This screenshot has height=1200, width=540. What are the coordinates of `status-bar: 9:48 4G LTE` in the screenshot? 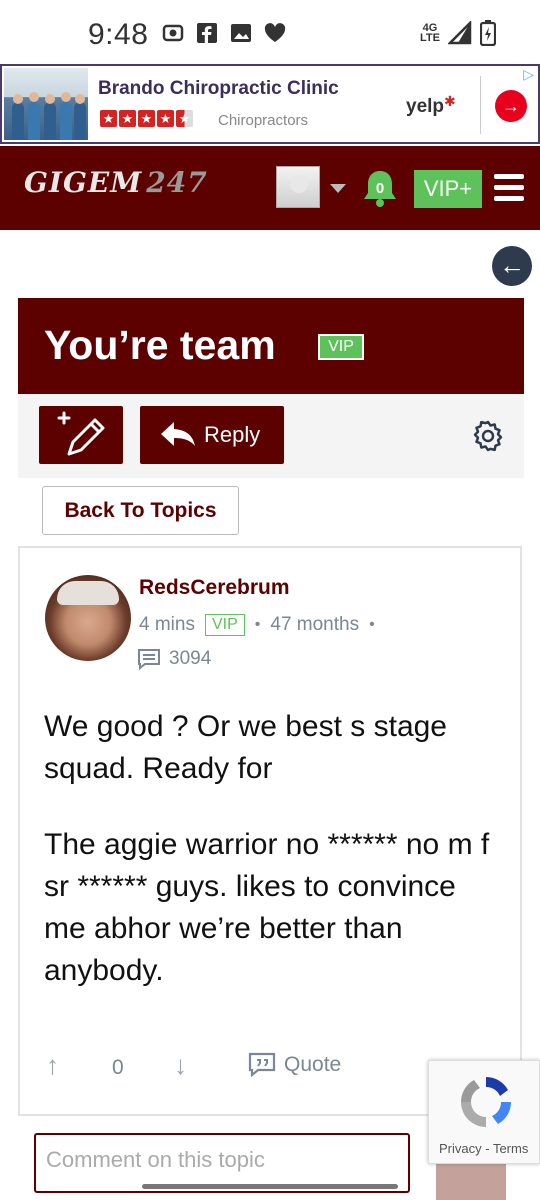 It's located at (270, 32).